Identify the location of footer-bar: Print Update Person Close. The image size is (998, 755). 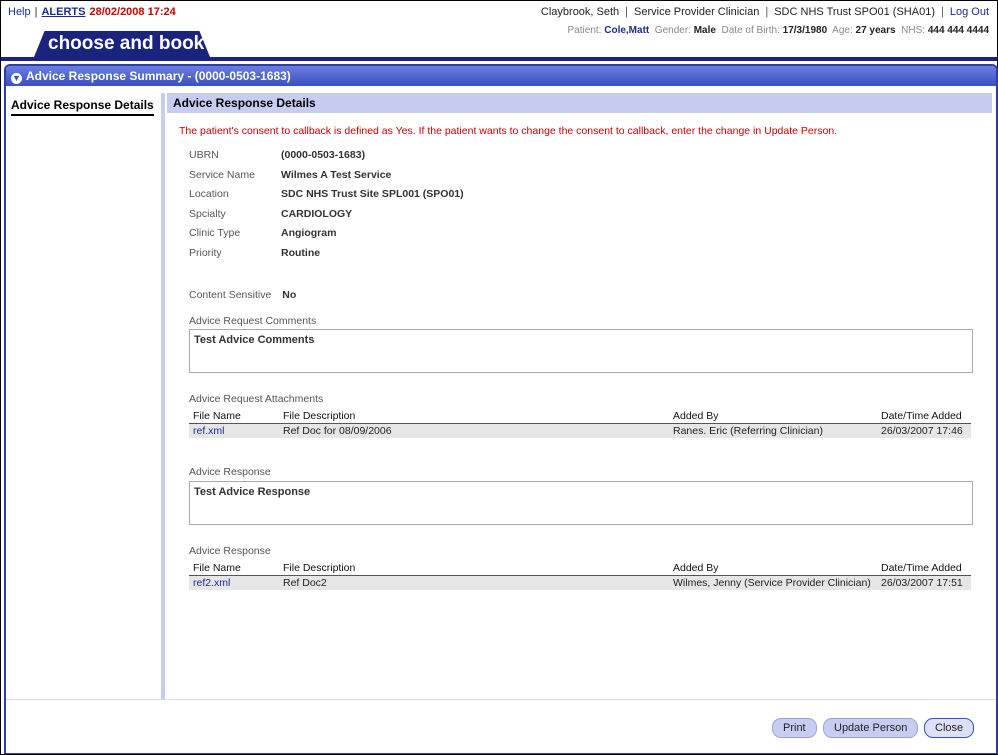
(501, 726).